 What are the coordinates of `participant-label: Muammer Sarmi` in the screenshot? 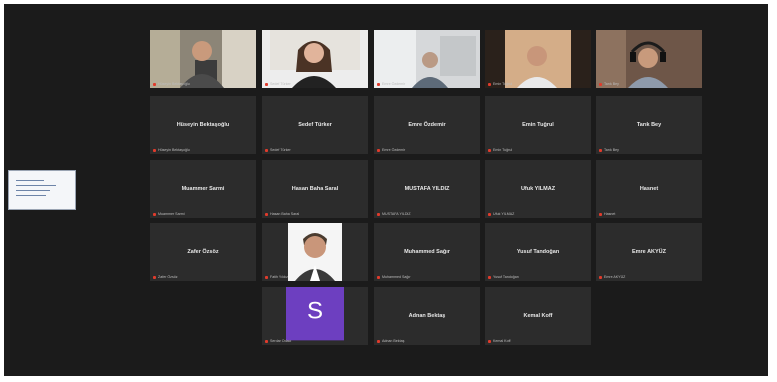 It's located at (169, 214).